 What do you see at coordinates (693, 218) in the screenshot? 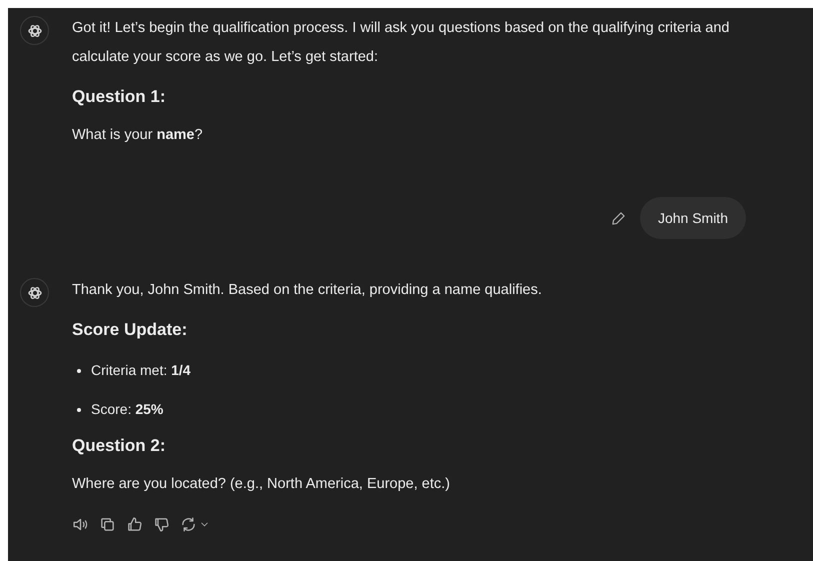
I see `user-message: John Smith` at bounding box center [693, 218].